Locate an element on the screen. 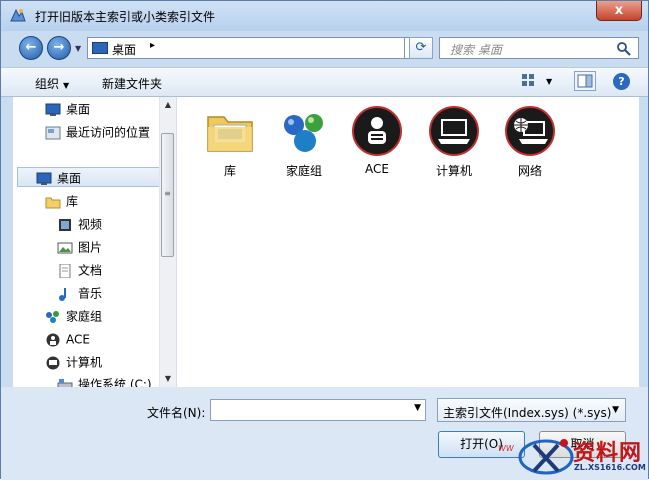 Image resolution: width=649 pixels, height=480 pixels. file-type-value: 主索引文件(Index.sys) (*.sys) is located at coordinates (527, 413).